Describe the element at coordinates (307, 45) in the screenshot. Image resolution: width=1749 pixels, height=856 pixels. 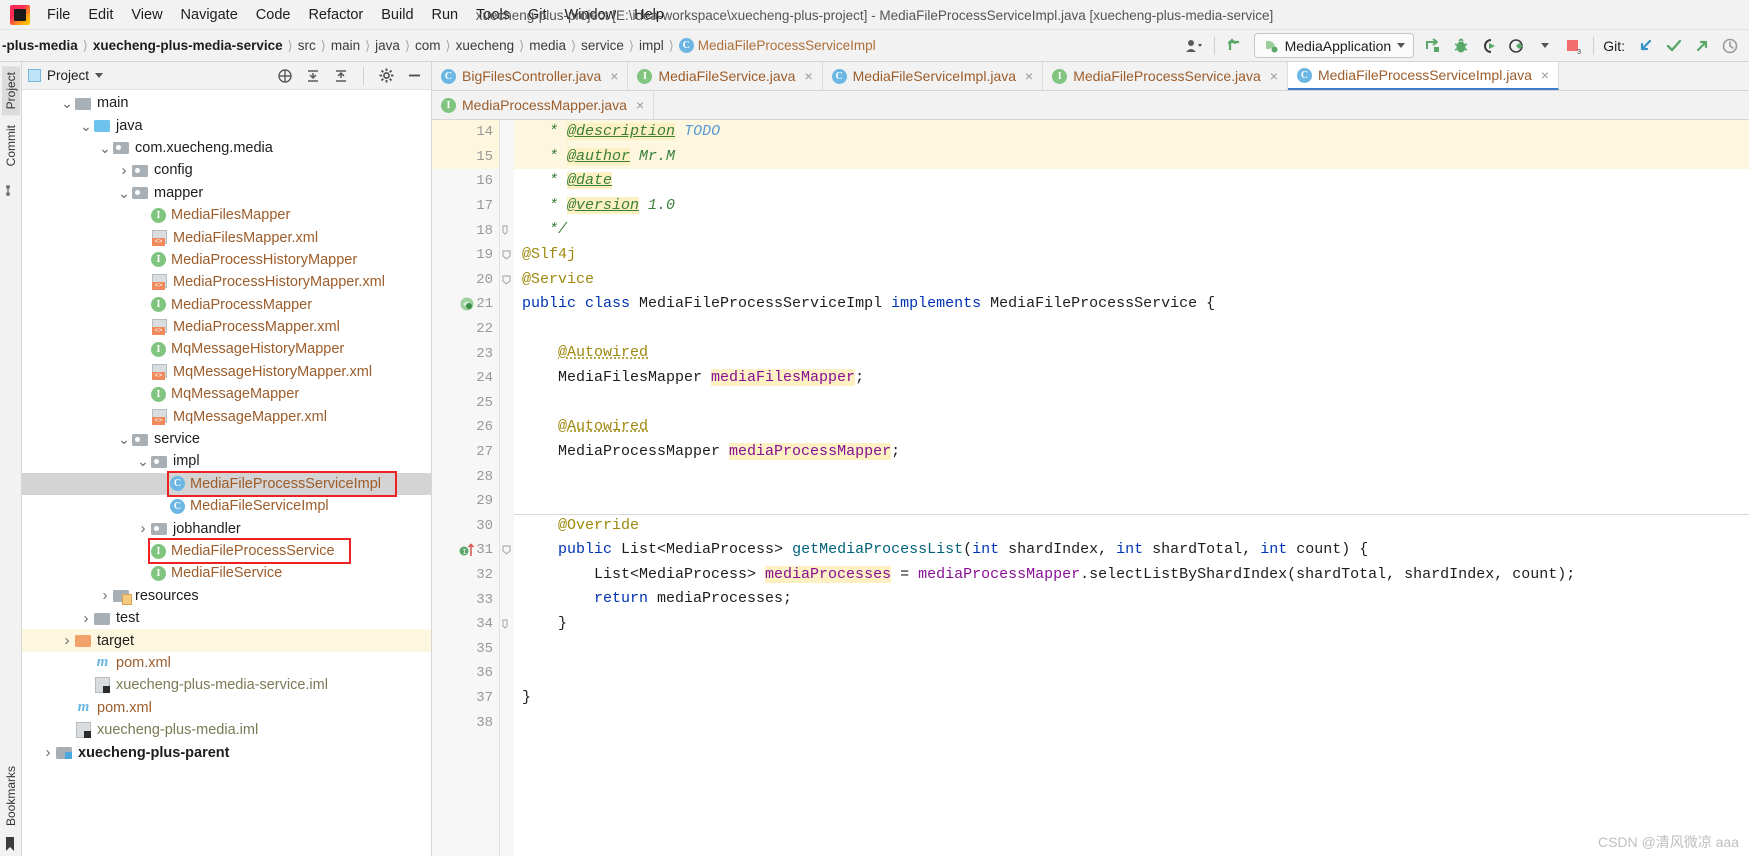
I see `breadcrumb-item-2: src` at that location.